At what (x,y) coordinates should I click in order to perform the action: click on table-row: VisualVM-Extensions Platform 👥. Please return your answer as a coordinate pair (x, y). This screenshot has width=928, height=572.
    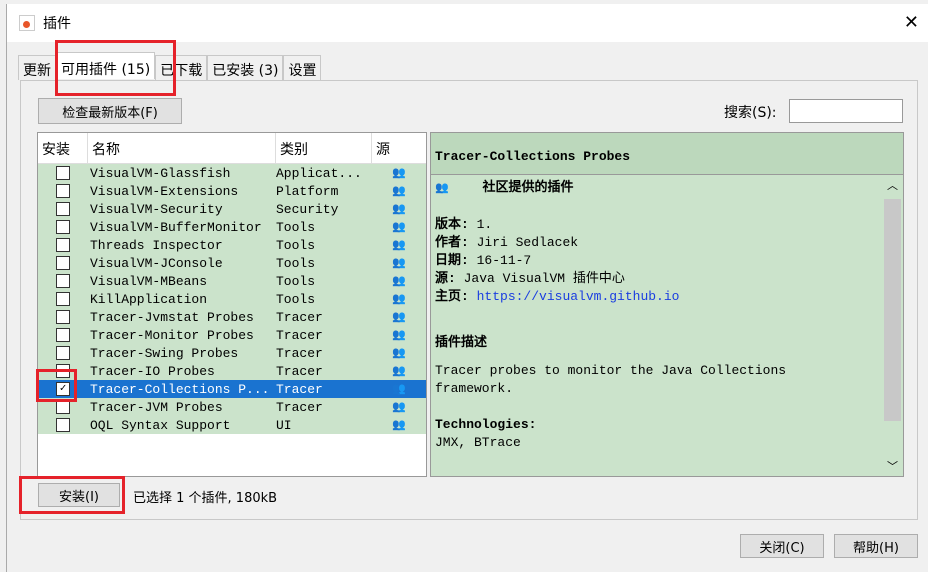
    Looking at the image, I should click on (232, 191).